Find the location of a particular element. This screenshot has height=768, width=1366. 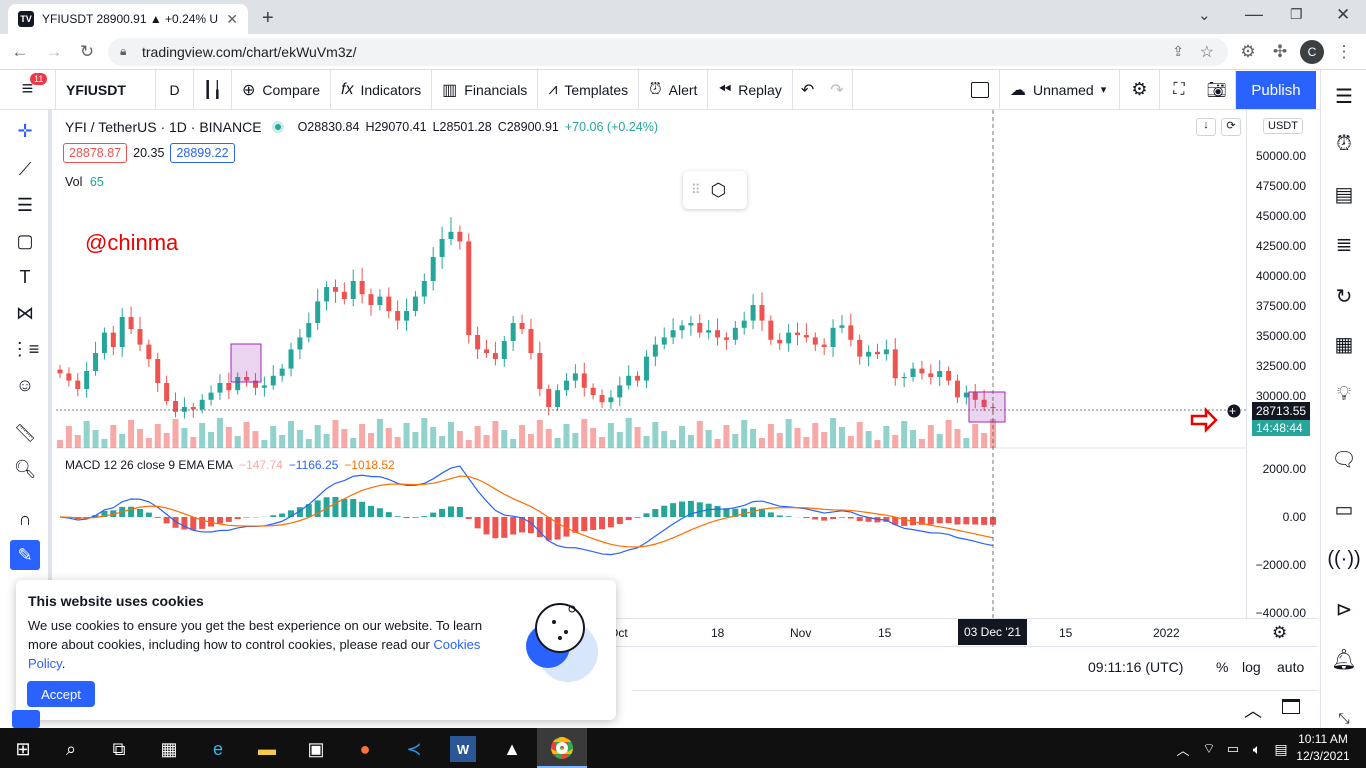

redo-button: ↷ is located at coordinates (837, 89).